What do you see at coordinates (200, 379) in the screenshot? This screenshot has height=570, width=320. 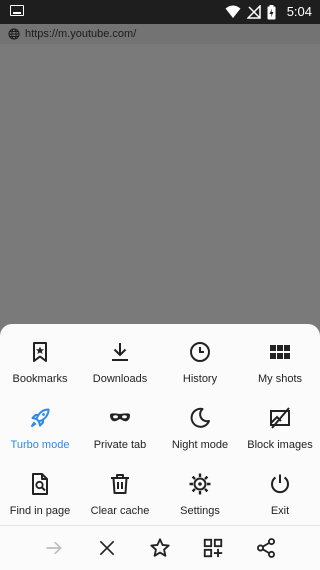 I see `menu-item-label: History` at bounding box center [200, 379].